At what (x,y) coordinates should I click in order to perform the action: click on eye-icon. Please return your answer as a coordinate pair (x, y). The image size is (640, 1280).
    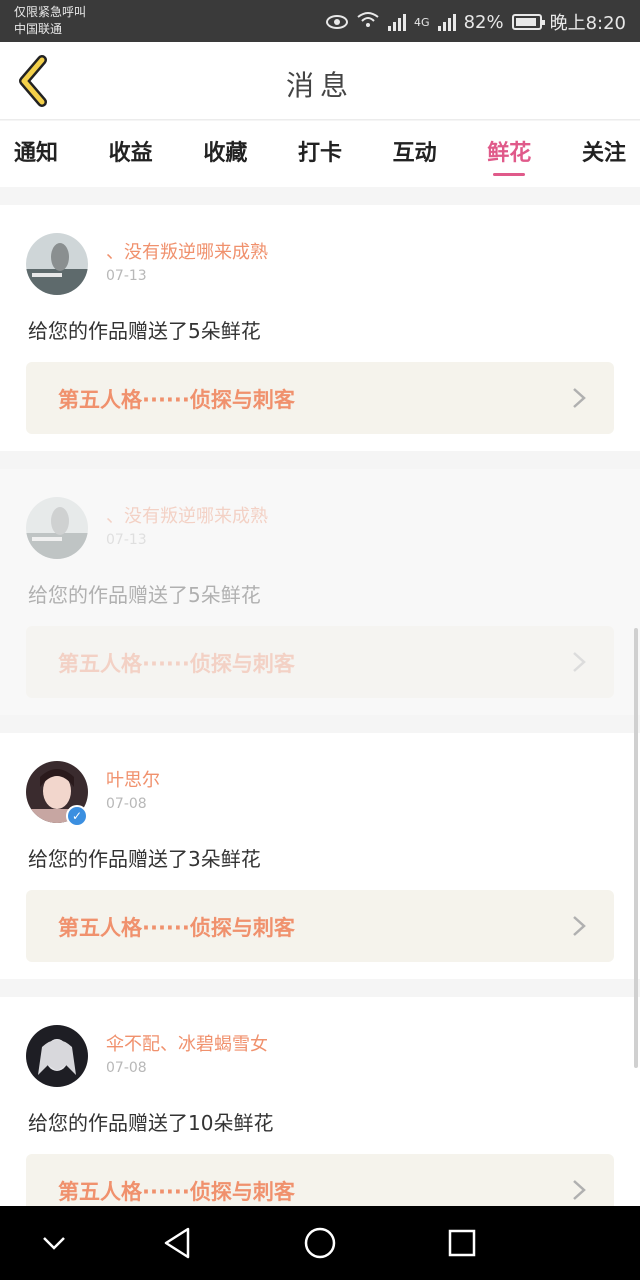
    Looking at the image, I should click on (337, 22).